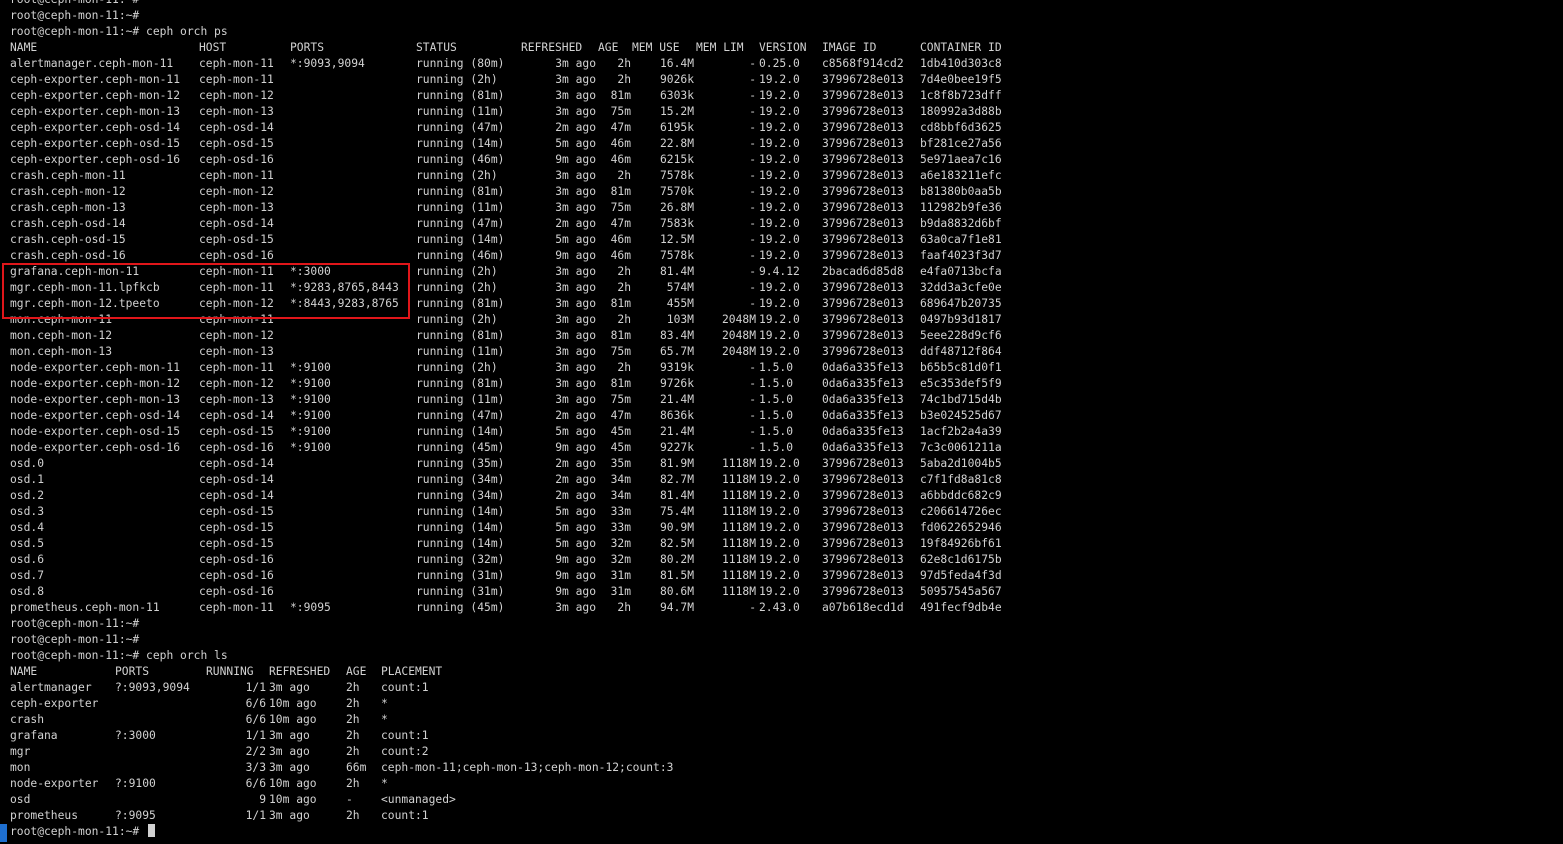 The height and width of the screenshot is (844, 1563). I want to click on cell-age: 35m, so click(620, 463).